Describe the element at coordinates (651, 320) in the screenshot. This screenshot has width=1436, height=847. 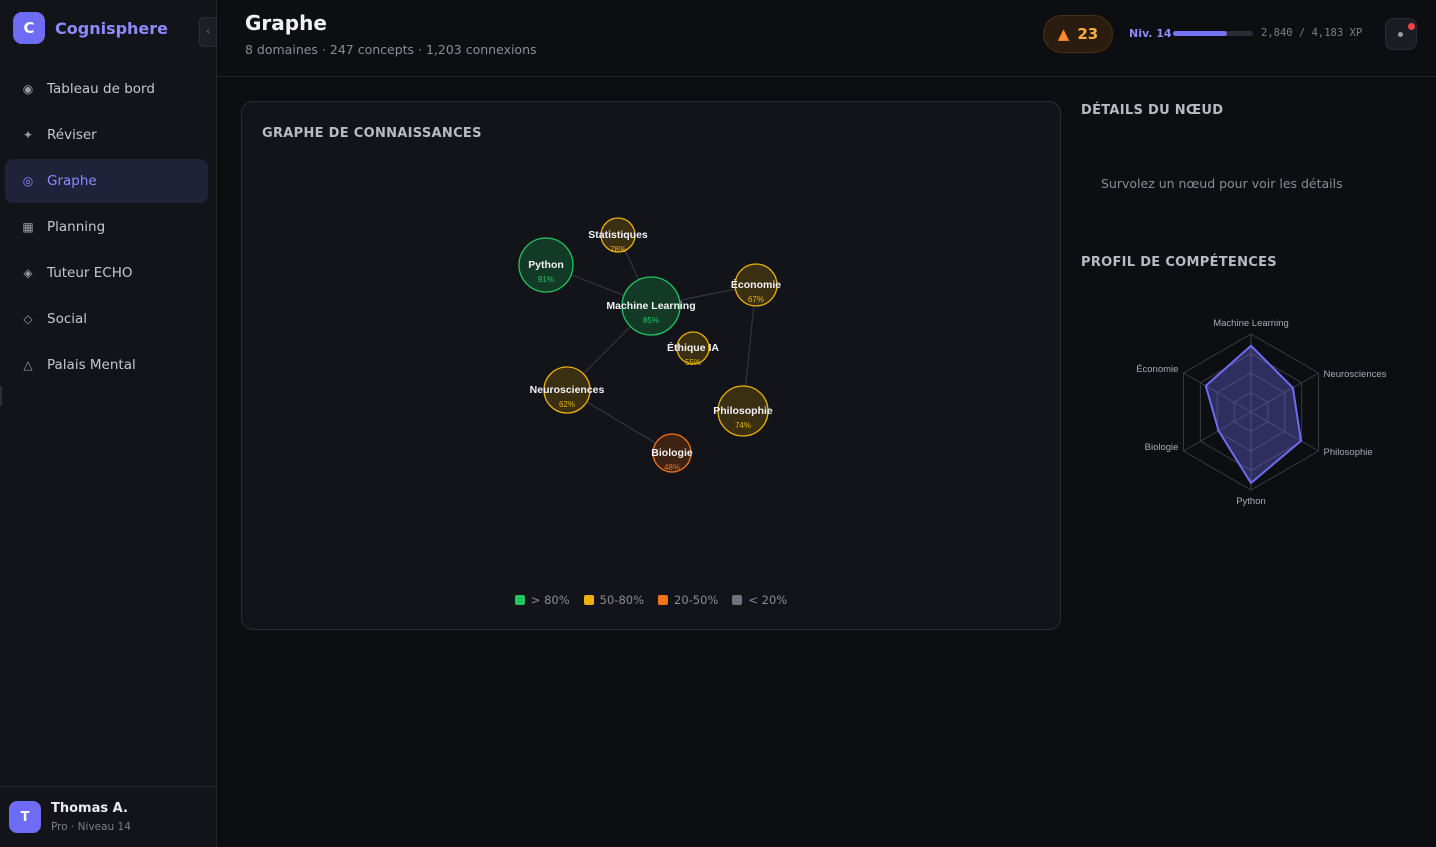
I see `node-percent: 85%` at that location.